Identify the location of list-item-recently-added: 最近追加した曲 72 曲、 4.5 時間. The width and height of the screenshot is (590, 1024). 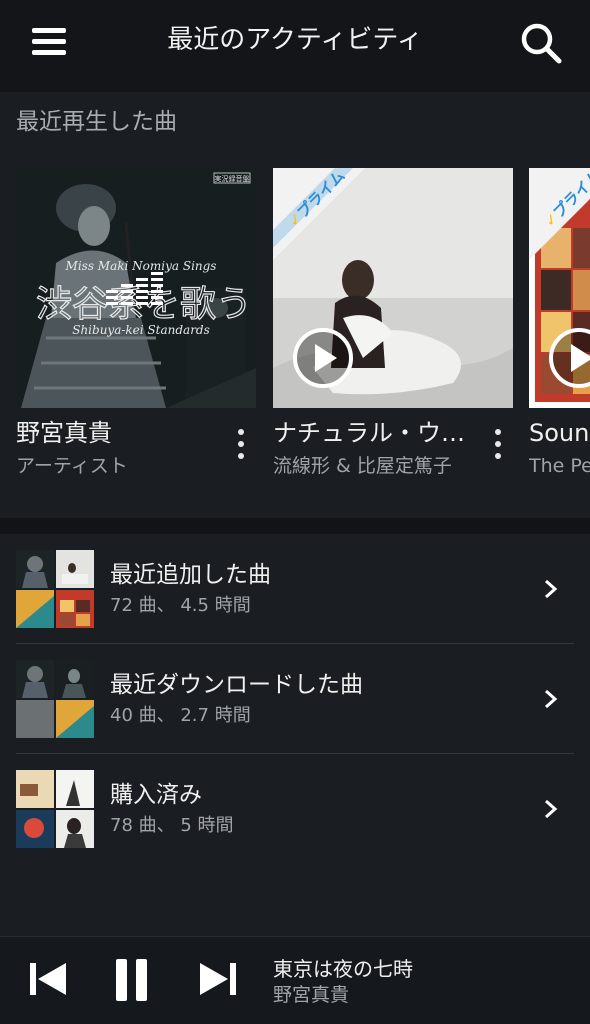
(295, 589).